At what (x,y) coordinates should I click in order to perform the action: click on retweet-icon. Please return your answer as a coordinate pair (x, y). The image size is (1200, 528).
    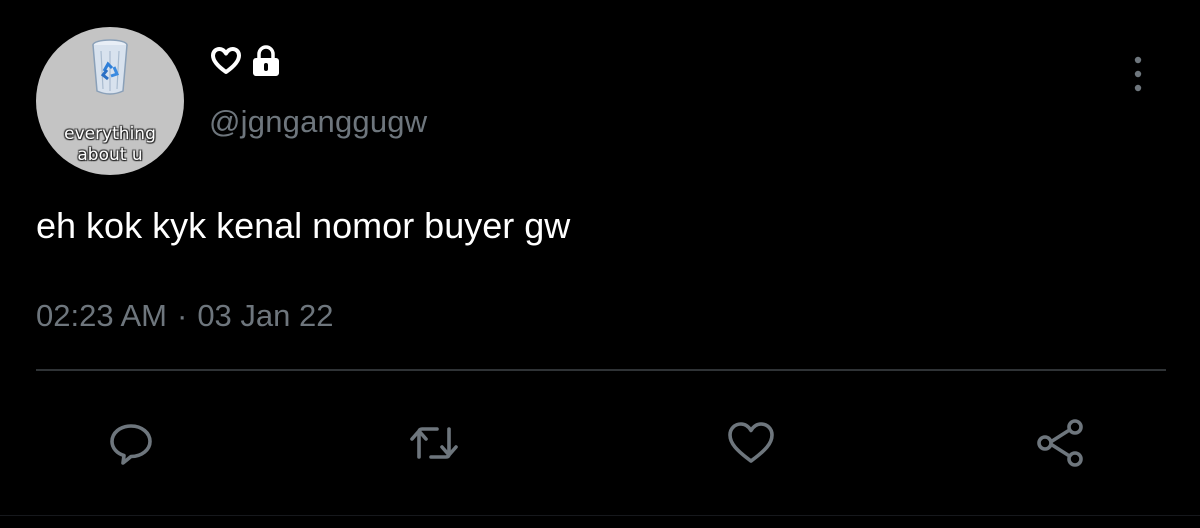
    Looking at the image, I should click on (434, 443).